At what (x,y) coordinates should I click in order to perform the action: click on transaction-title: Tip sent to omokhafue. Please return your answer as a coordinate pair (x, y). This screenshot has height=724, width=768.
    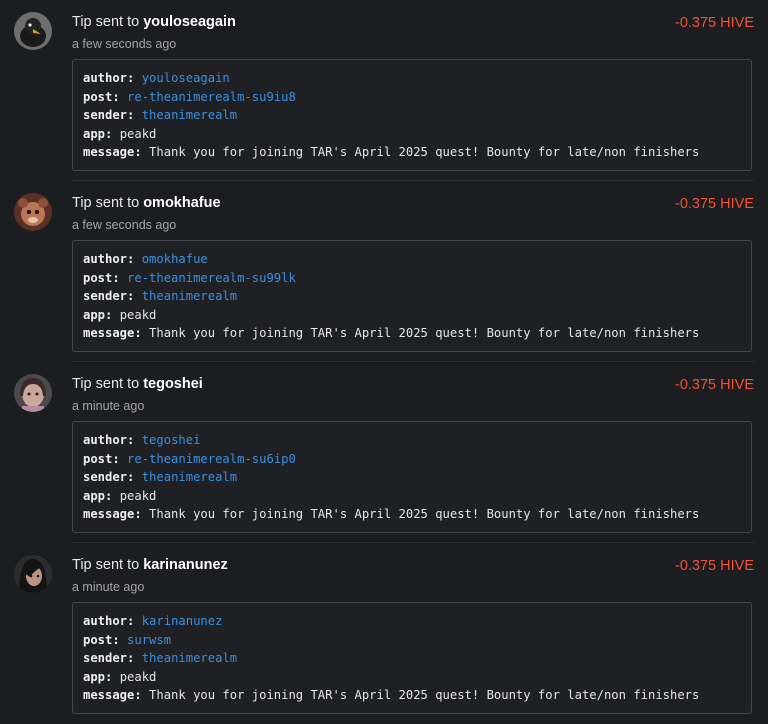
    Looking at the image, I should click on (146, 203).